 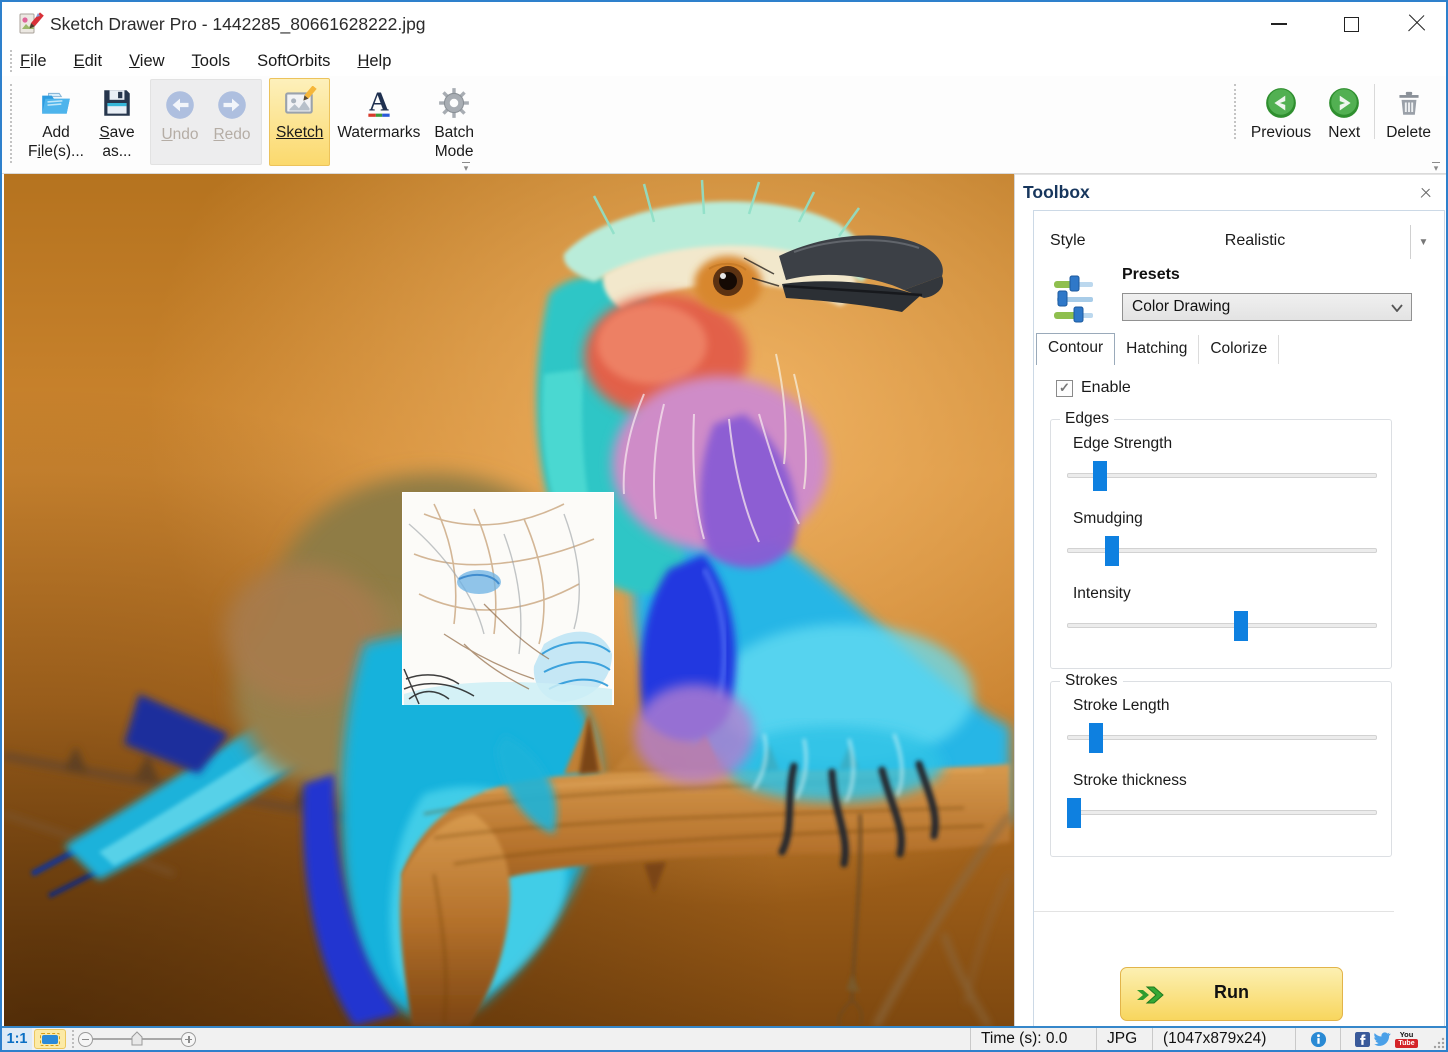 What do you see at coordinates (188, 1039) in the screenshot?
I see `zoom-in-button` at bounding box center [188, 1039].